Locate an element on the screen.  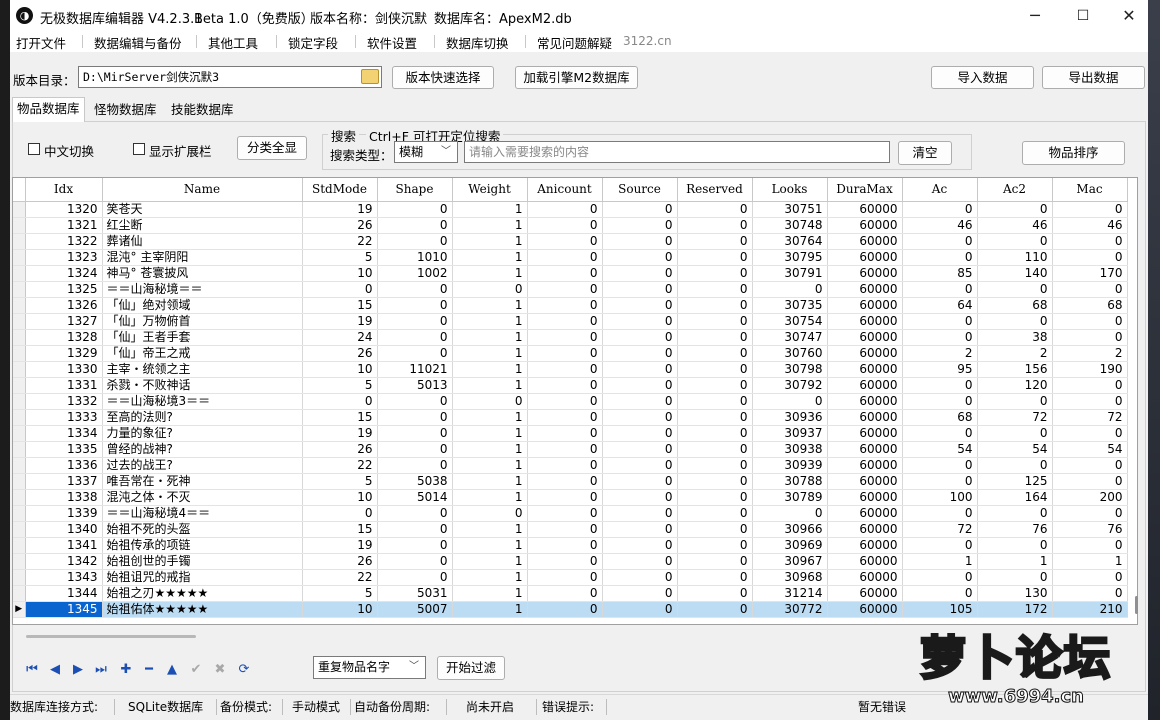
menu-db-switch: 数据库切换 is located at coordinates (477, 42).